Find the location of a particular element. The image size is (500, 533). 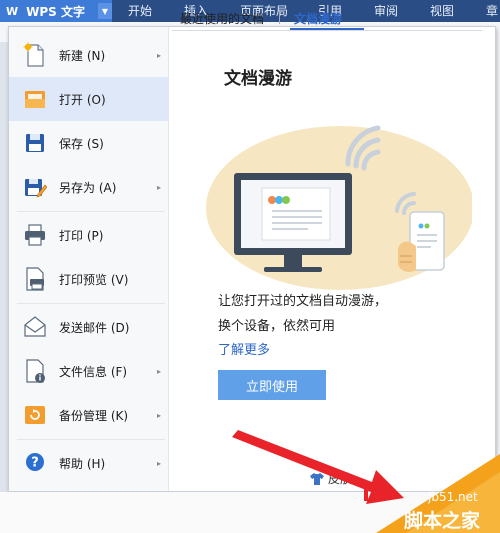

menu-item-label: 文件信息 (F) is located at coordinates (93, 371).